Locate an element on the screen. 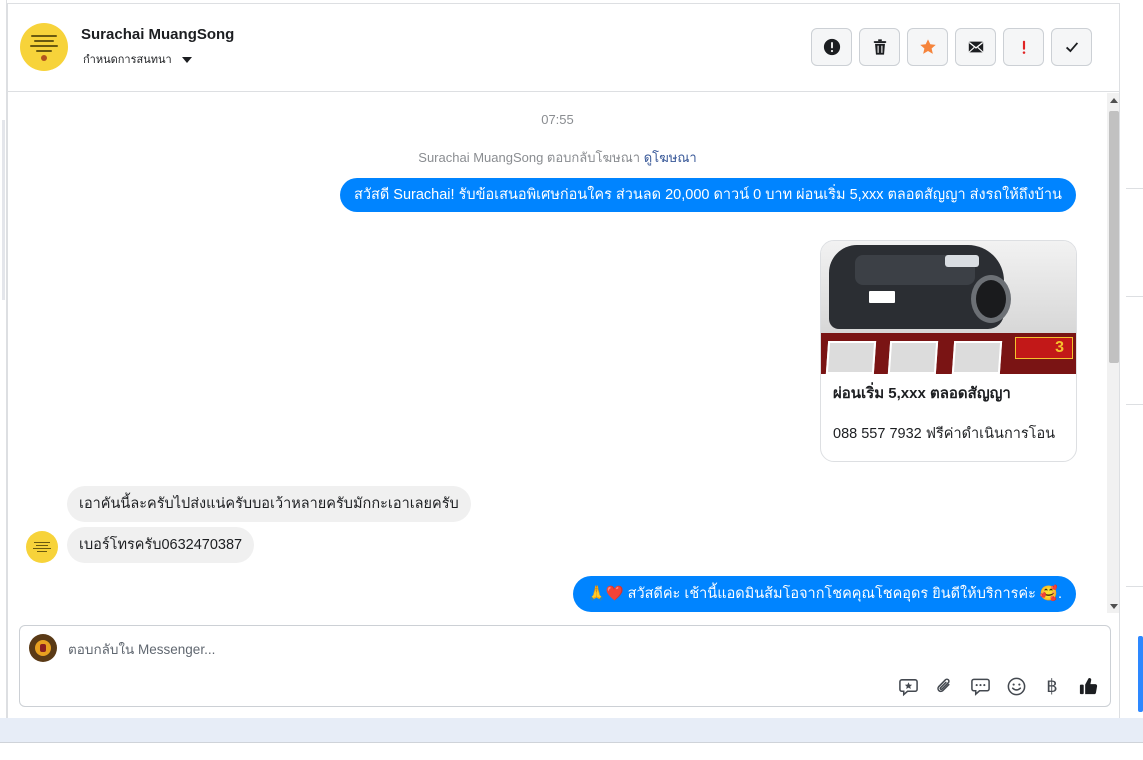 The height and width of the screenshot is (760, 1143). exclamation-icon is located at coordinates (1023, 47).